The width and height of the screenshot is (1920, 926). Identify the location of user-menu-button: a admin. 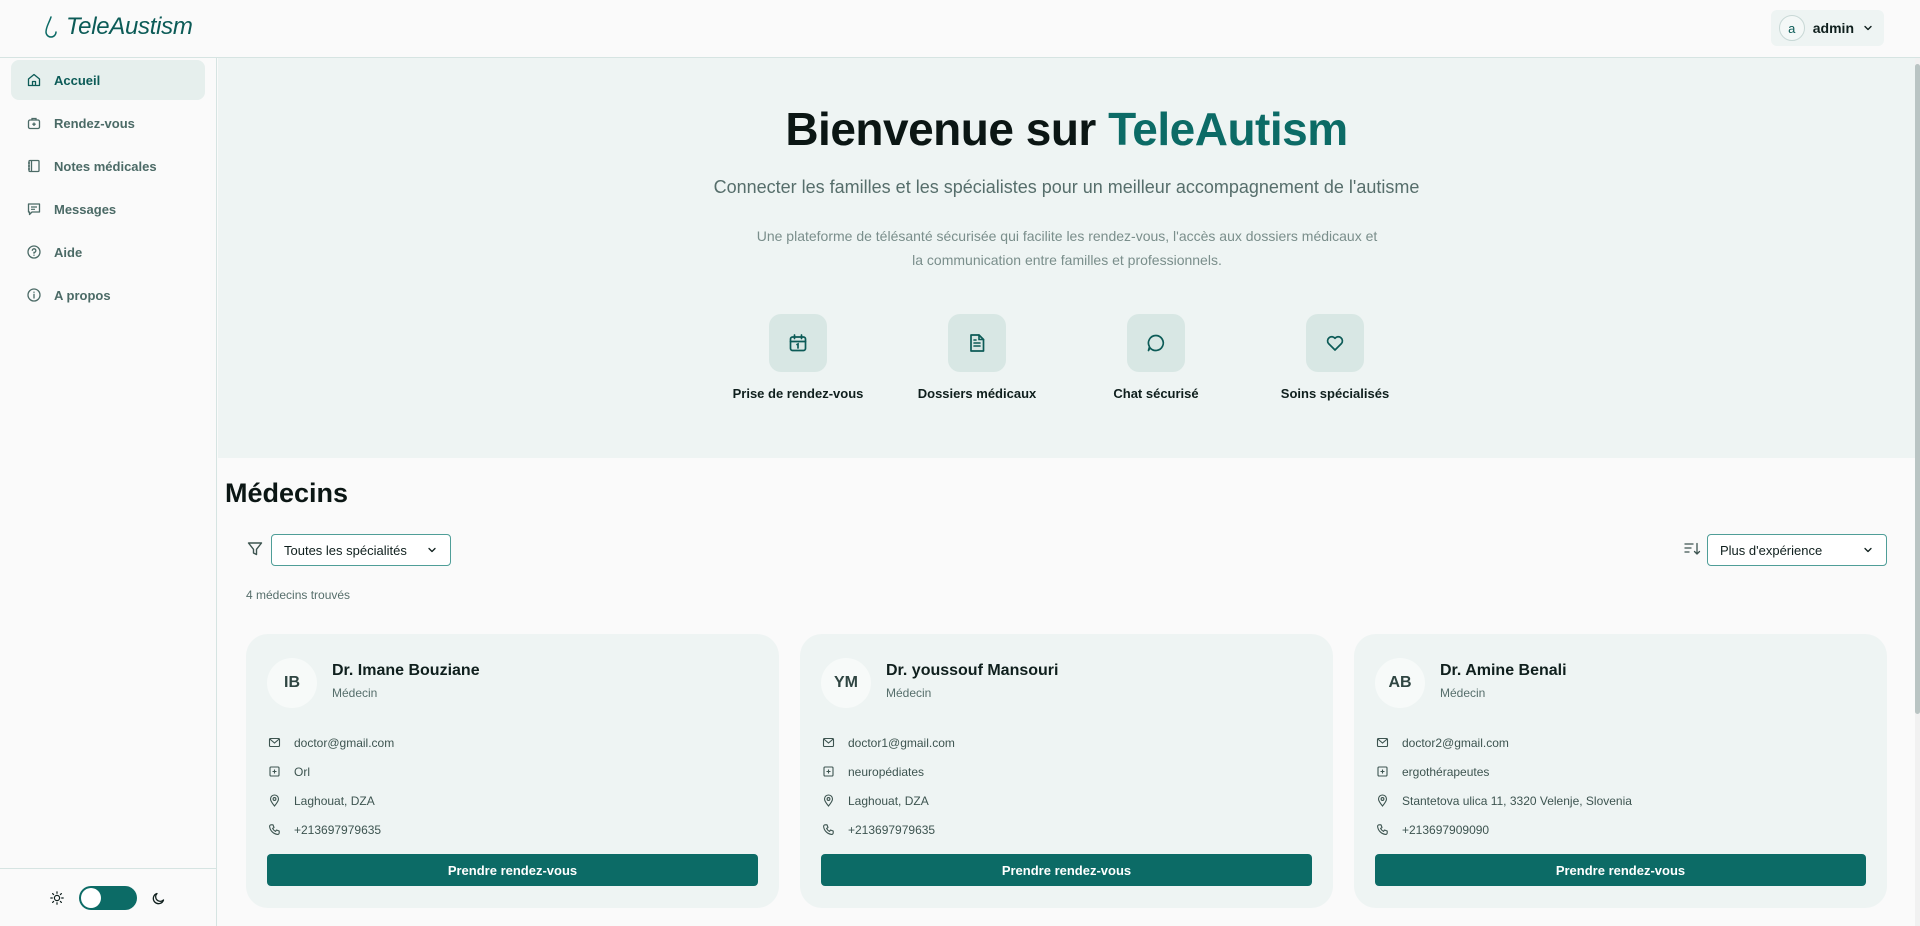
(1827, 28).